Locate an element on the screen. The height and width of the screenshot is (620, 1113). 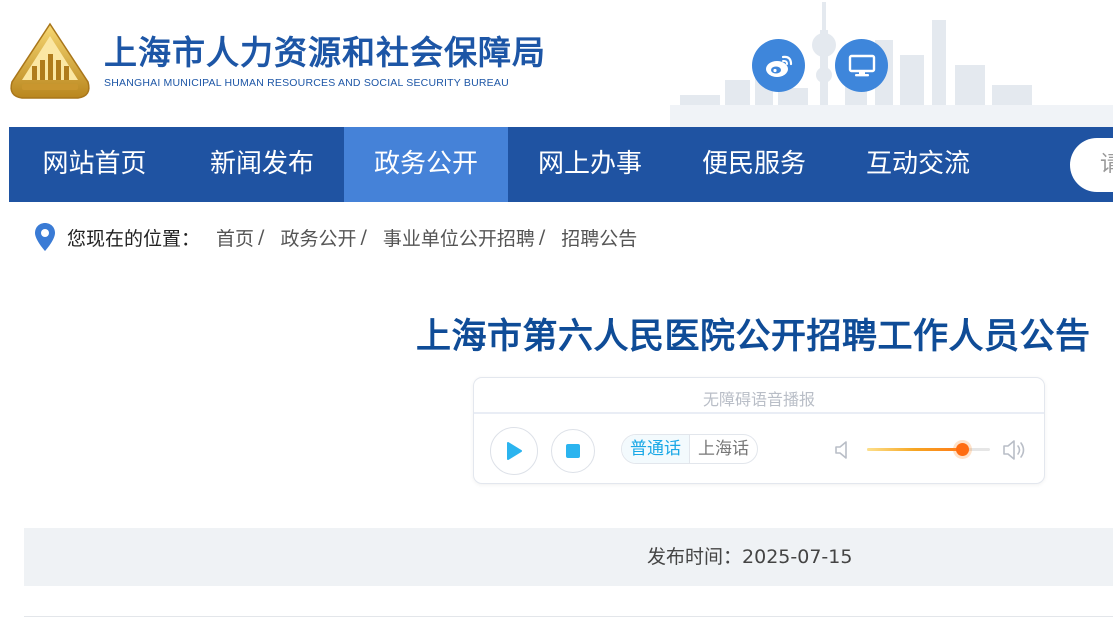
language-toggle: 普通话 上海话 is located at coordinates (689, 449).